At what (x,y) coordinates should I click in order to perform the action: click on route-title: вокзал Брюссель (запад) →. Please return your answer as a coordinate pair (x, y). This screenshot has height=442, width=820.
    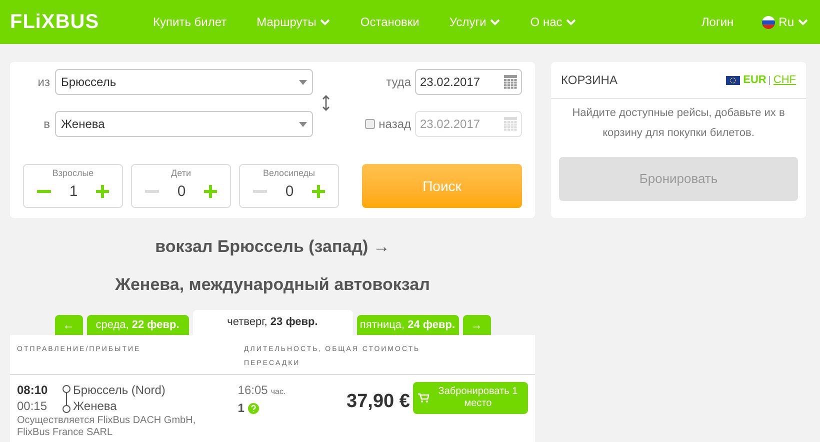
    Looking at the image, I should click on (272, 247).